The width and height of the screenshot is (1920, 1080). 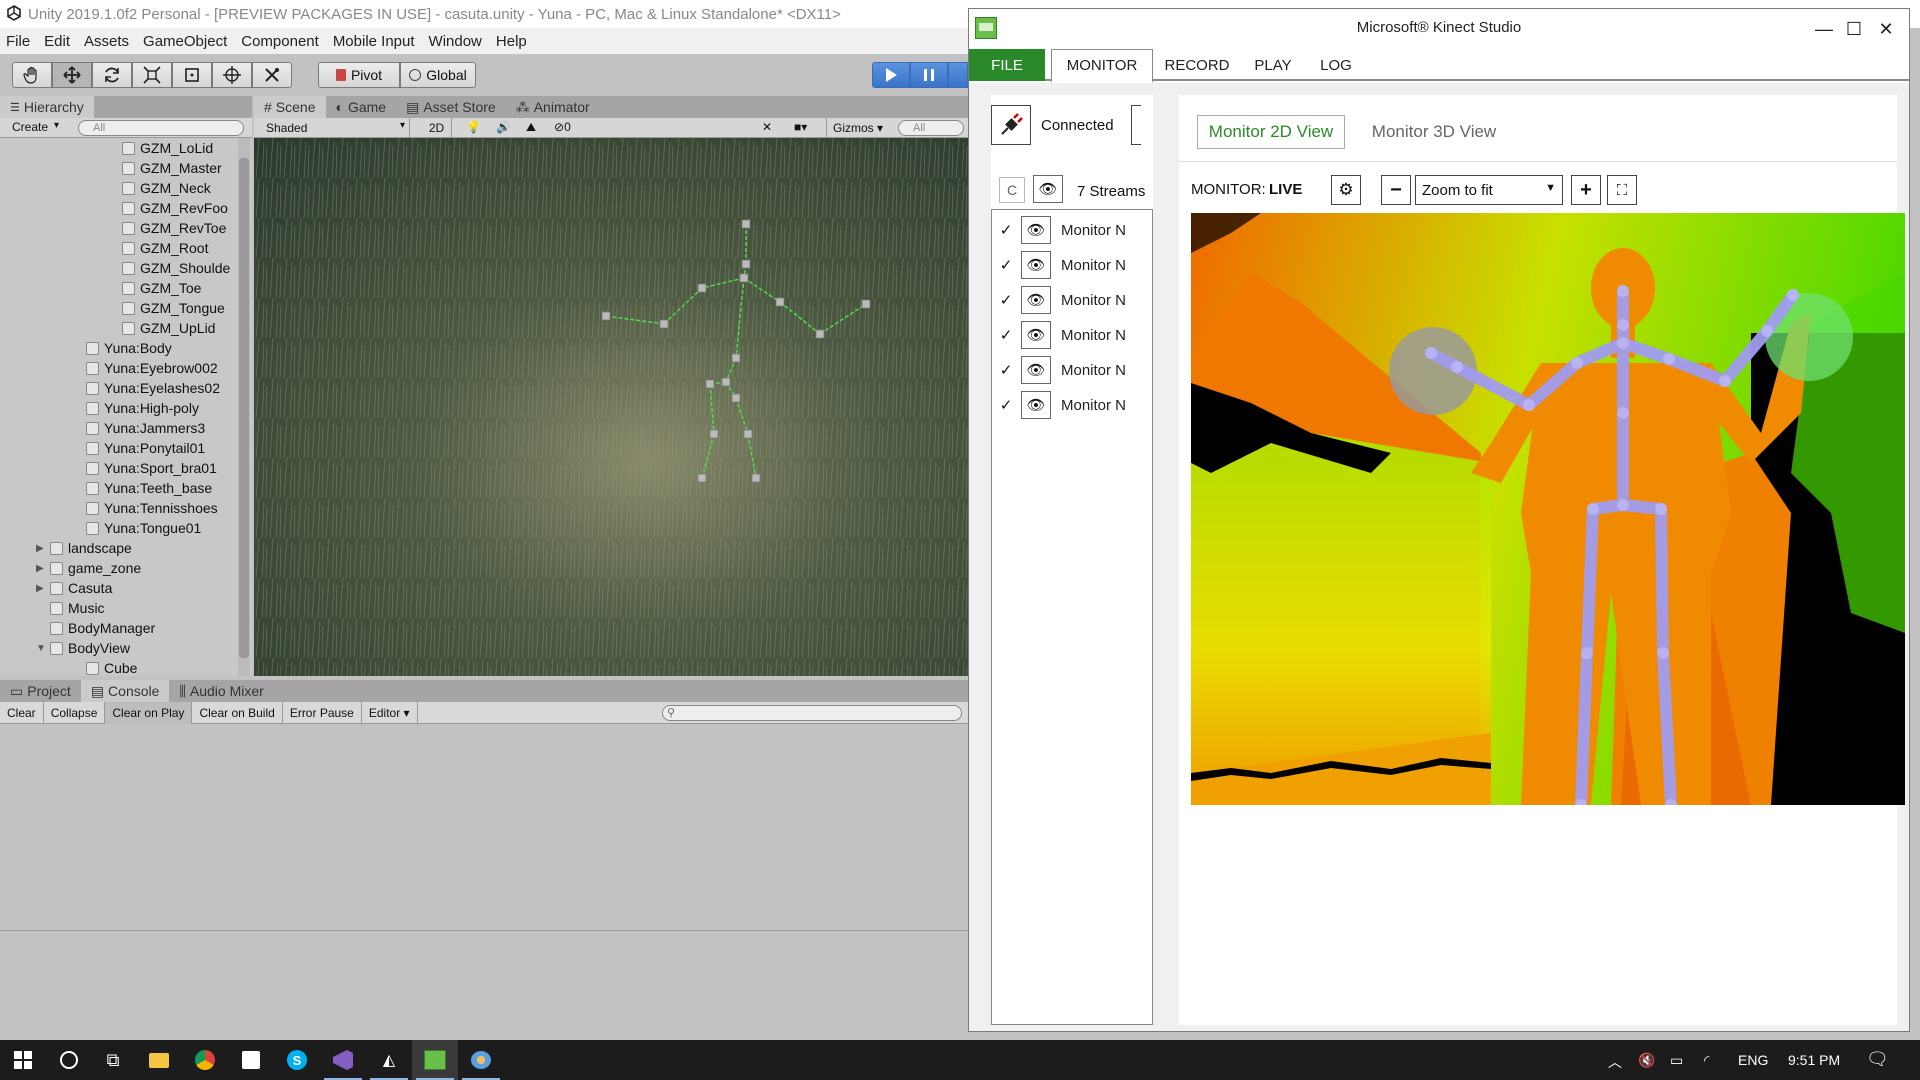 I want to click on file-explorer-button, so click(x=159, y=1060).